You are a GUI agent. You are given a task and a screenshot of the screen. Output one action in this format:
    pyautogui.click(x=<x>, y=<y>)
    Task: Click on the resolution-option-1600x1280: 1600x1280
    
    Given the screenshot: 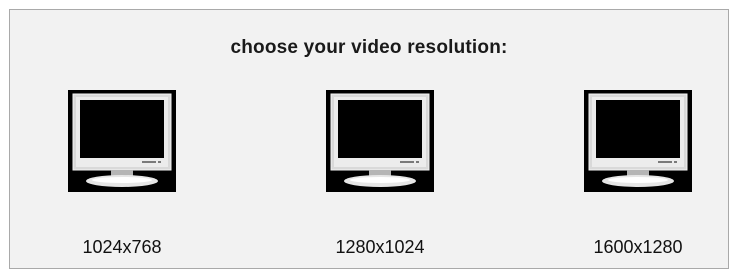 What is the action you would take?
    pyautogui.click(x=638, y=180)
    